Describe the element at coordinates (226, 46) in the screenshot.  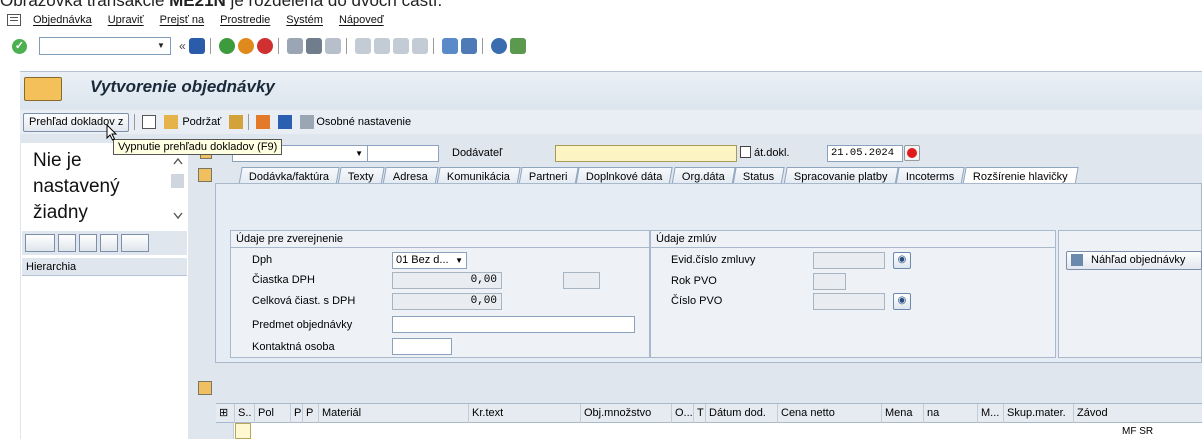
I see `back-icon` at that location.